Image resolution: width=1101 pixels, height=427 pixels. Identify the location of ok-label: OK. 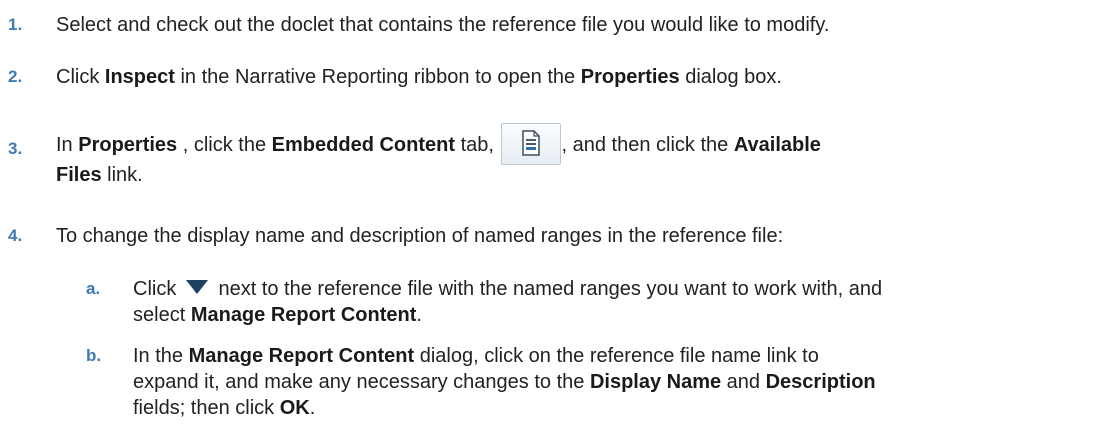
(294, 408).